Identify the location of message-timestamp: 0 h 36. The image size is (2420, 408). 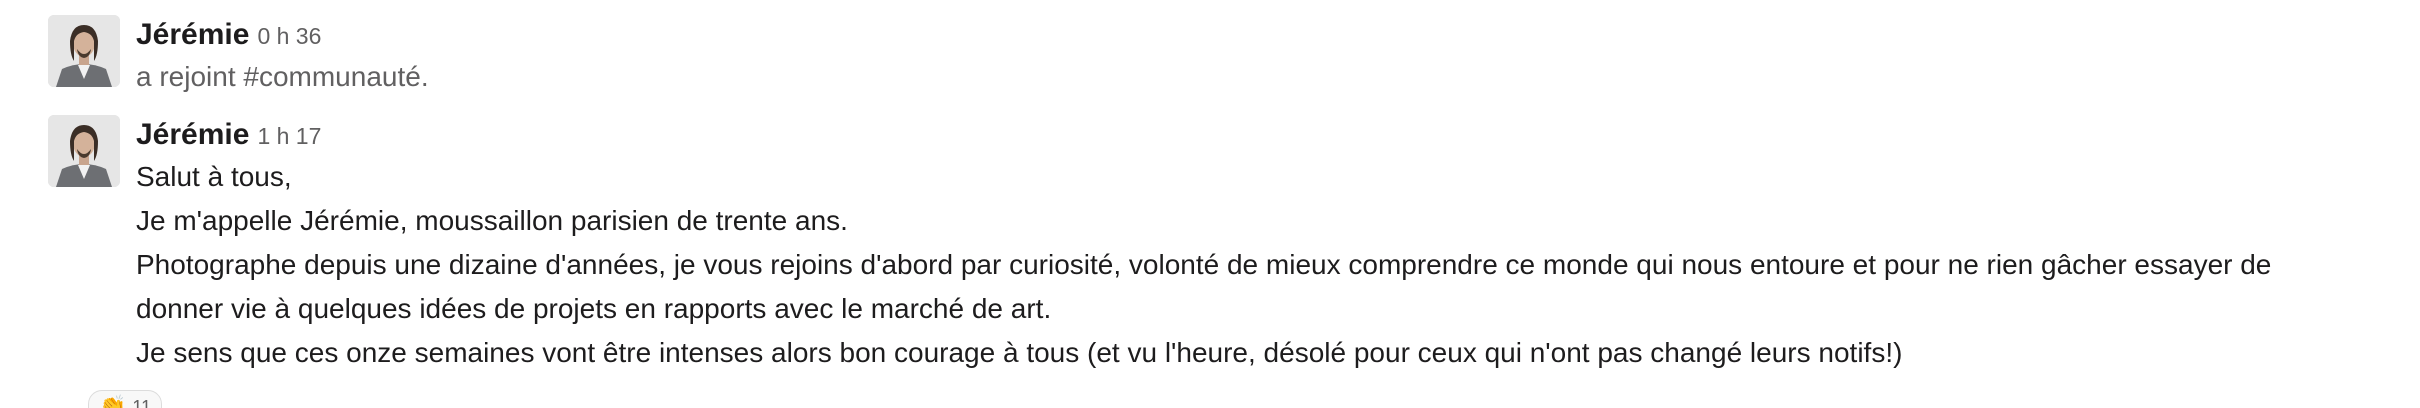
(289, 36).